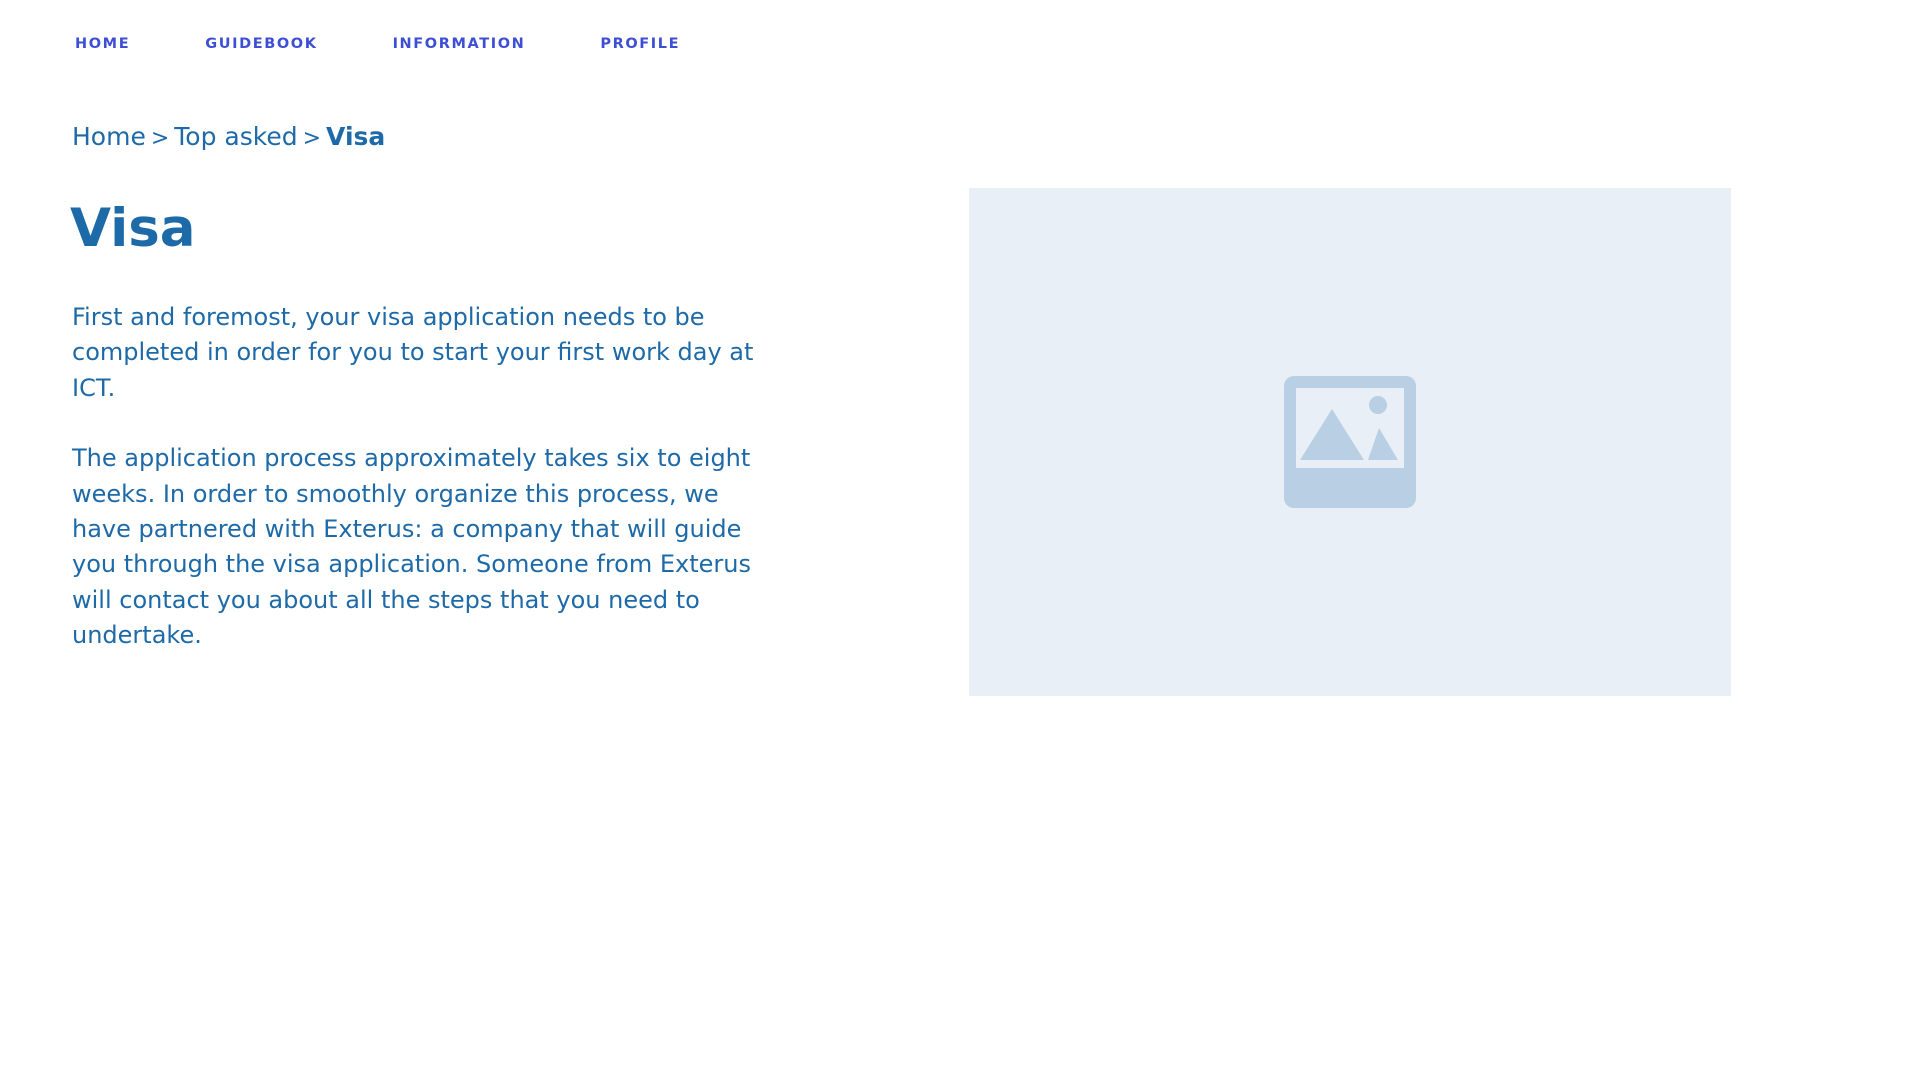 Image resolution: width=1920 pixels, height=1080 pixels. What do you see at coordinates (235, 136) in the screenshot?
I see `breadcrumb-top-asked-link: Top asked` at bounding box center [235, 136].